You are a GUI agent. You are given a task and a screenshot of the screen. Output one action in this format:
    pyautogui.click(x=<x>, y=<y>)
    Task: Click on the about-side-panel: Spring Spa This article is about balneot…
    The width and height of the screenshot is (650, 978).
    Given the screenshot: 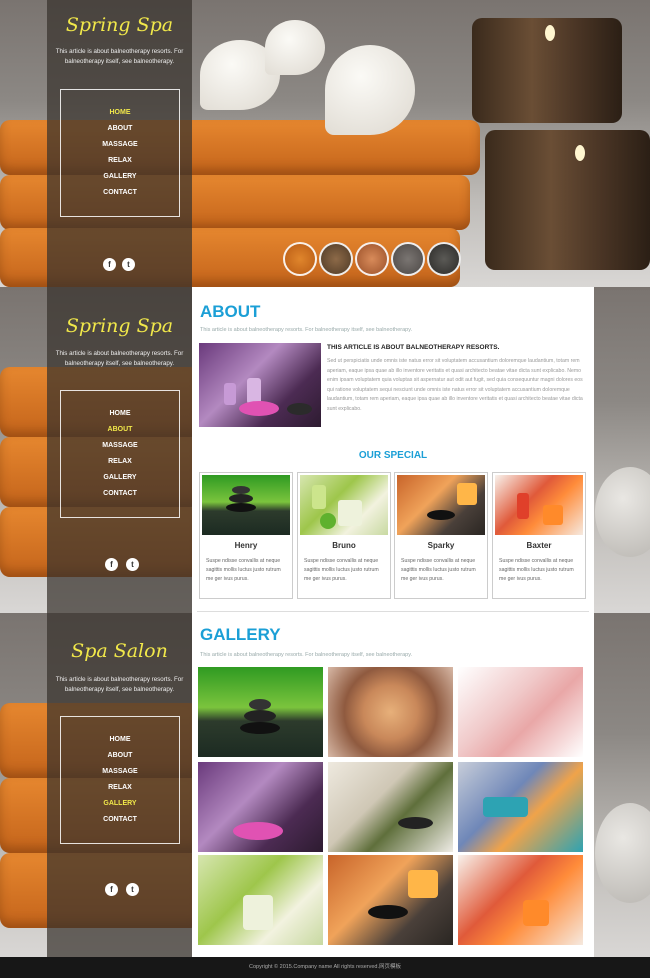 What is the action you would take?
    pyautogui.click(x=119, y=450)
    